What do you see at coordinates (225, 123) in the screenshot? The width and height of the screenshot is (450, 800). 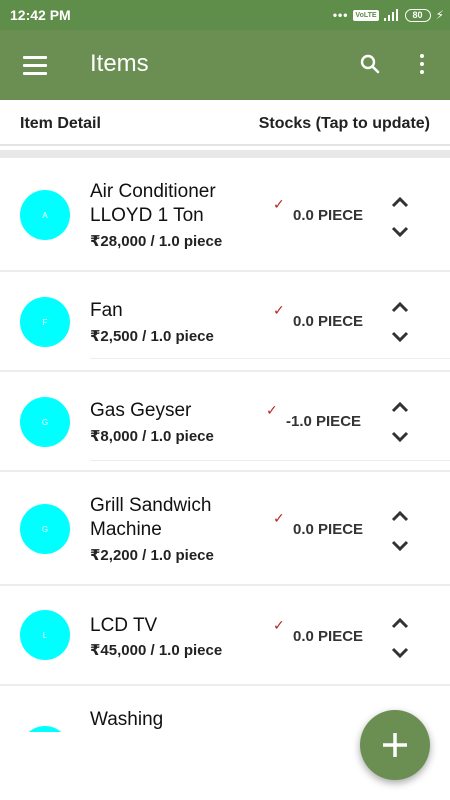 I see `list-header: Item Detail Stocks (Tap to update)` at bounding box center [225, 123].